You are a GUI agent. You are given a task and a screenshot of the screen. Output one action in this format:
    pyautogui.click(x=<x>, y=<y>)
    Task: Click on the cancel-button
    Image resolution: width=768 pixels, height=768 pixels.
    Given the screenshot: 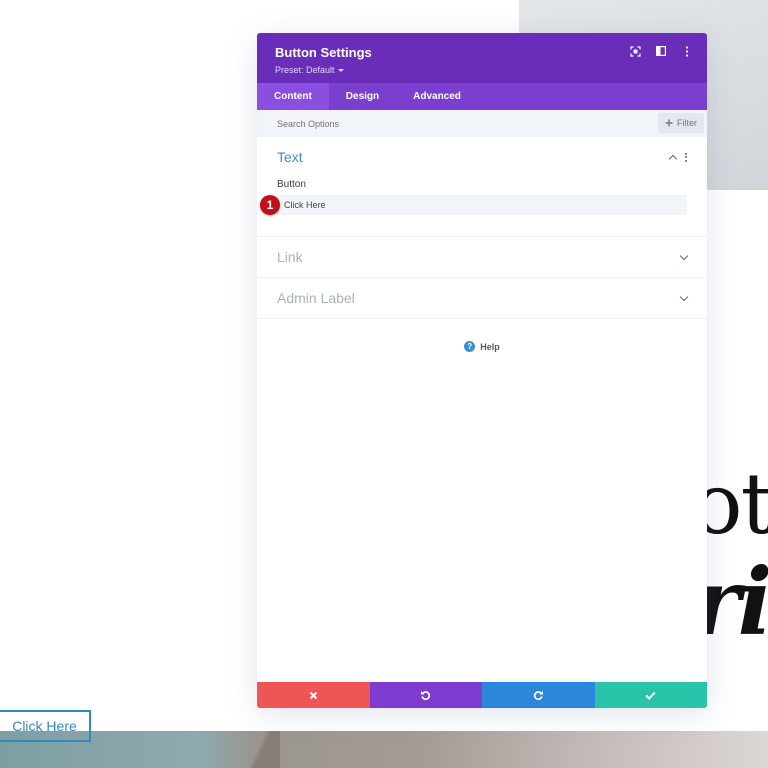 What is the action you would take?
    pyautogui.click(x=313, y=695)
    